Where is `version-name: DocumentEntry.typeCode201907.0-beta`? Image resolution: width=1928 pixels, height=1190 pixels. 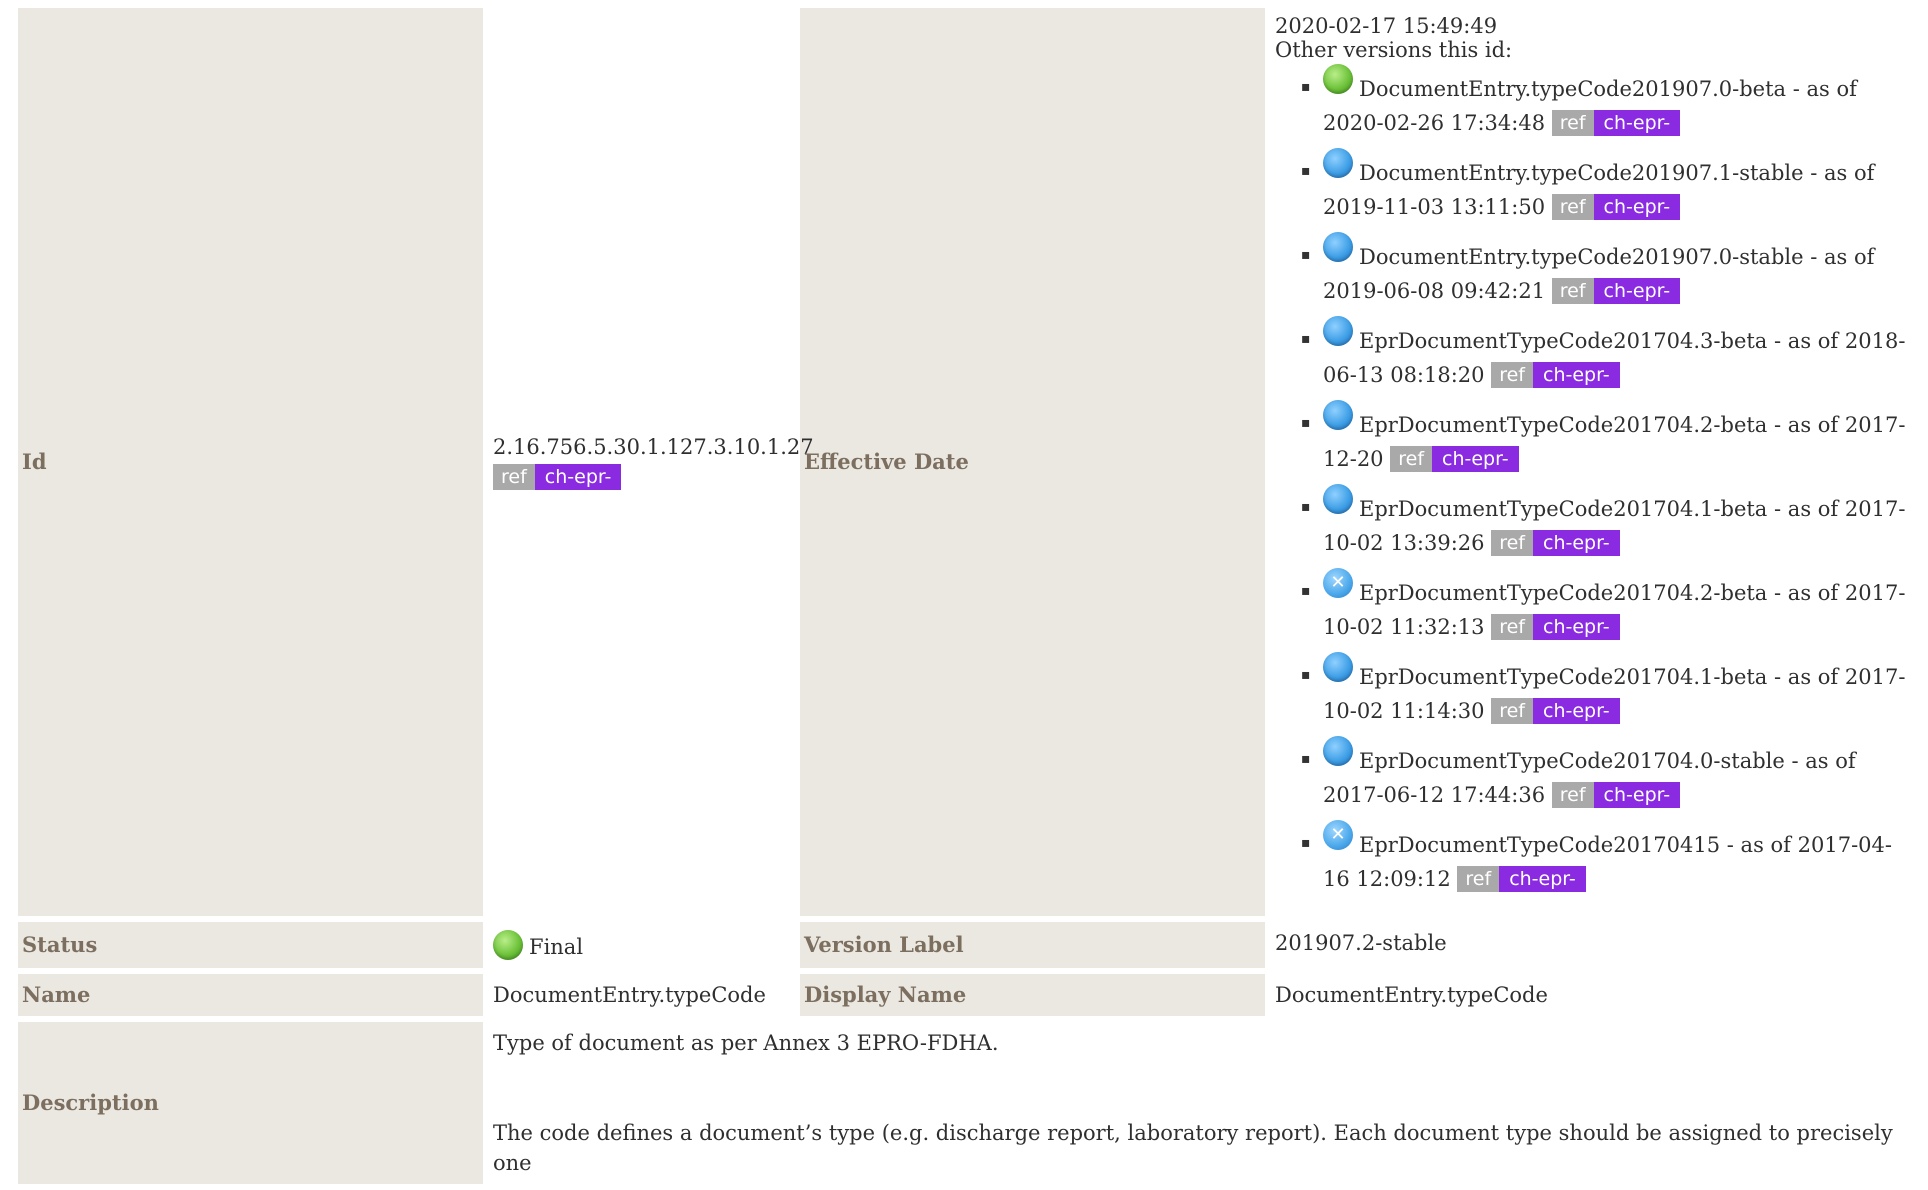 version-name: DocumentEntry.typeCode201907.0-beta is located at coordinates (1572, 89).